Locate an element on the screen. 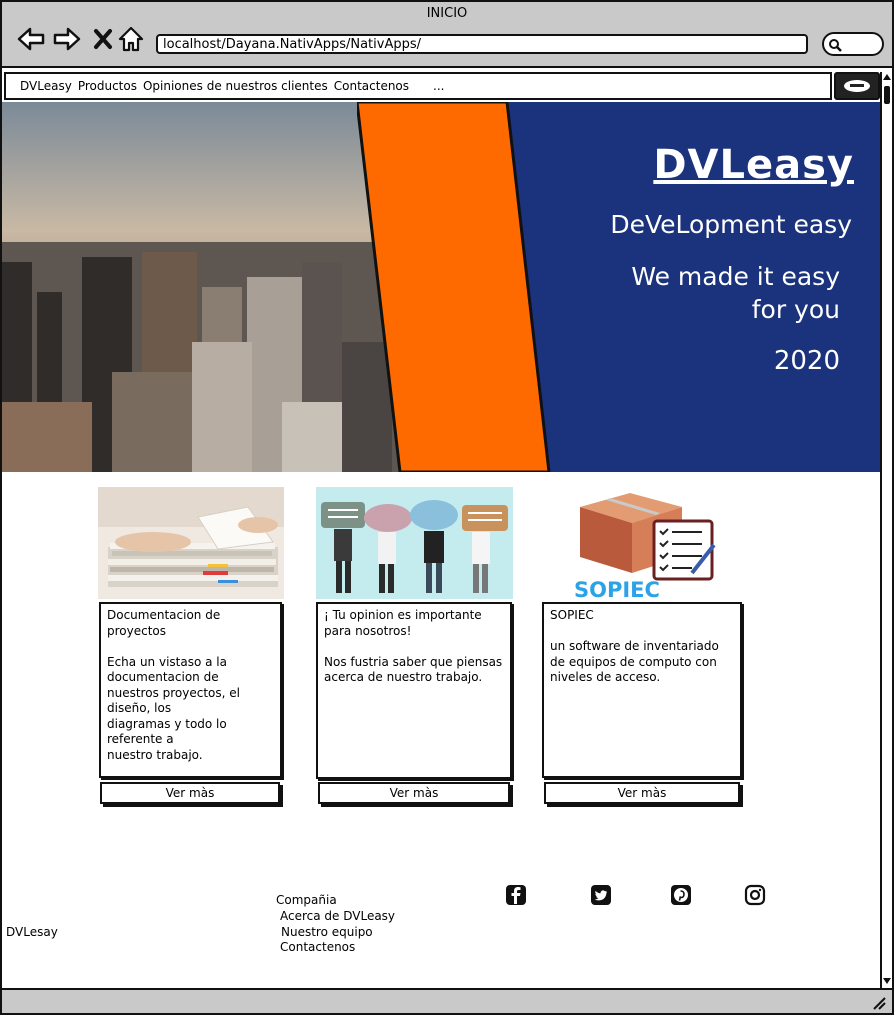 The image size is (894, 1015). pinterest-icon is located at coordinates (681, 895).